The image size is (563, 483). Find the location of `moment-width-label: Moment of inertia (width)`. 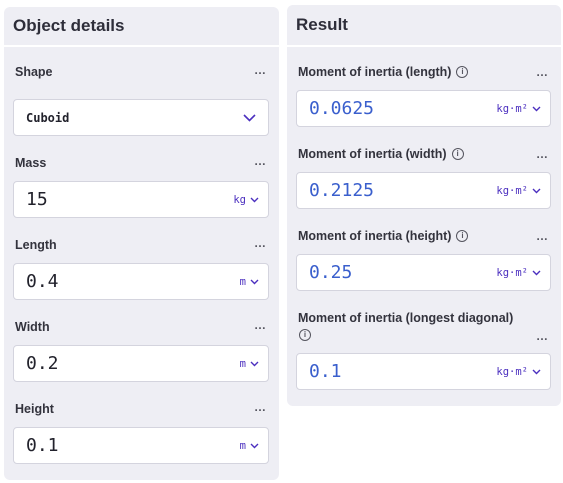

moment-width-label: Moment of inertia (width) is located at coordinates (372, 154).